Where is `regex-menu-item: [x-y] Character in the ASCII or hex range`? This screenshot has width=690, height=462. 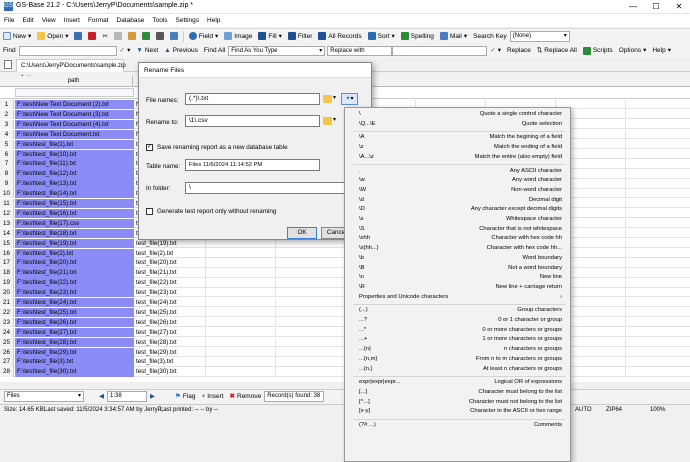
regex-menu-item: [x-y] Character in the ASCII or hex range is located at coordinates (457, 412).